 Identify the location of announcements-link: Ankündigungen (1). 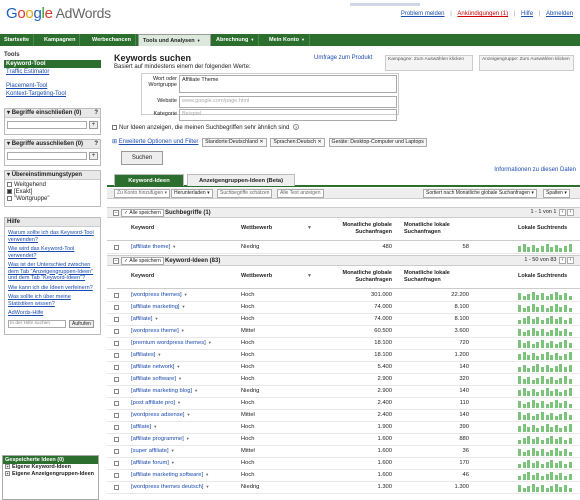
(482, 14).